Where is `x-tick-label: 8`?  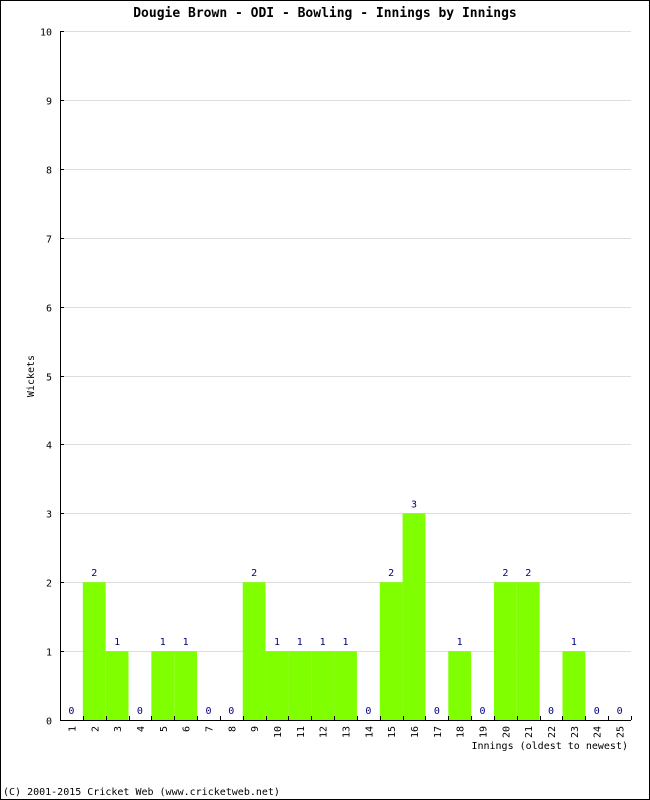 x-tick-label: 8 is located at coordinates (232, 729).